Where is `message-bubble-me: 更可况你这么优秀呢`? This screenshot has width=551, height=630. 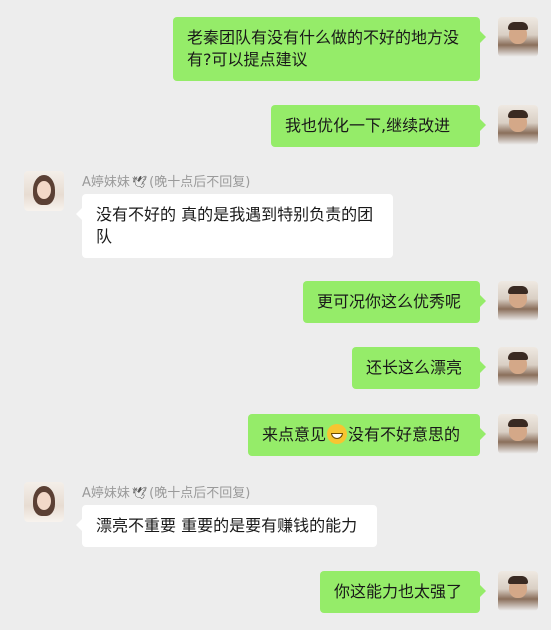 message-bubble-me: 更可况你这么优秀呢 is located at coordinates (394, 302).